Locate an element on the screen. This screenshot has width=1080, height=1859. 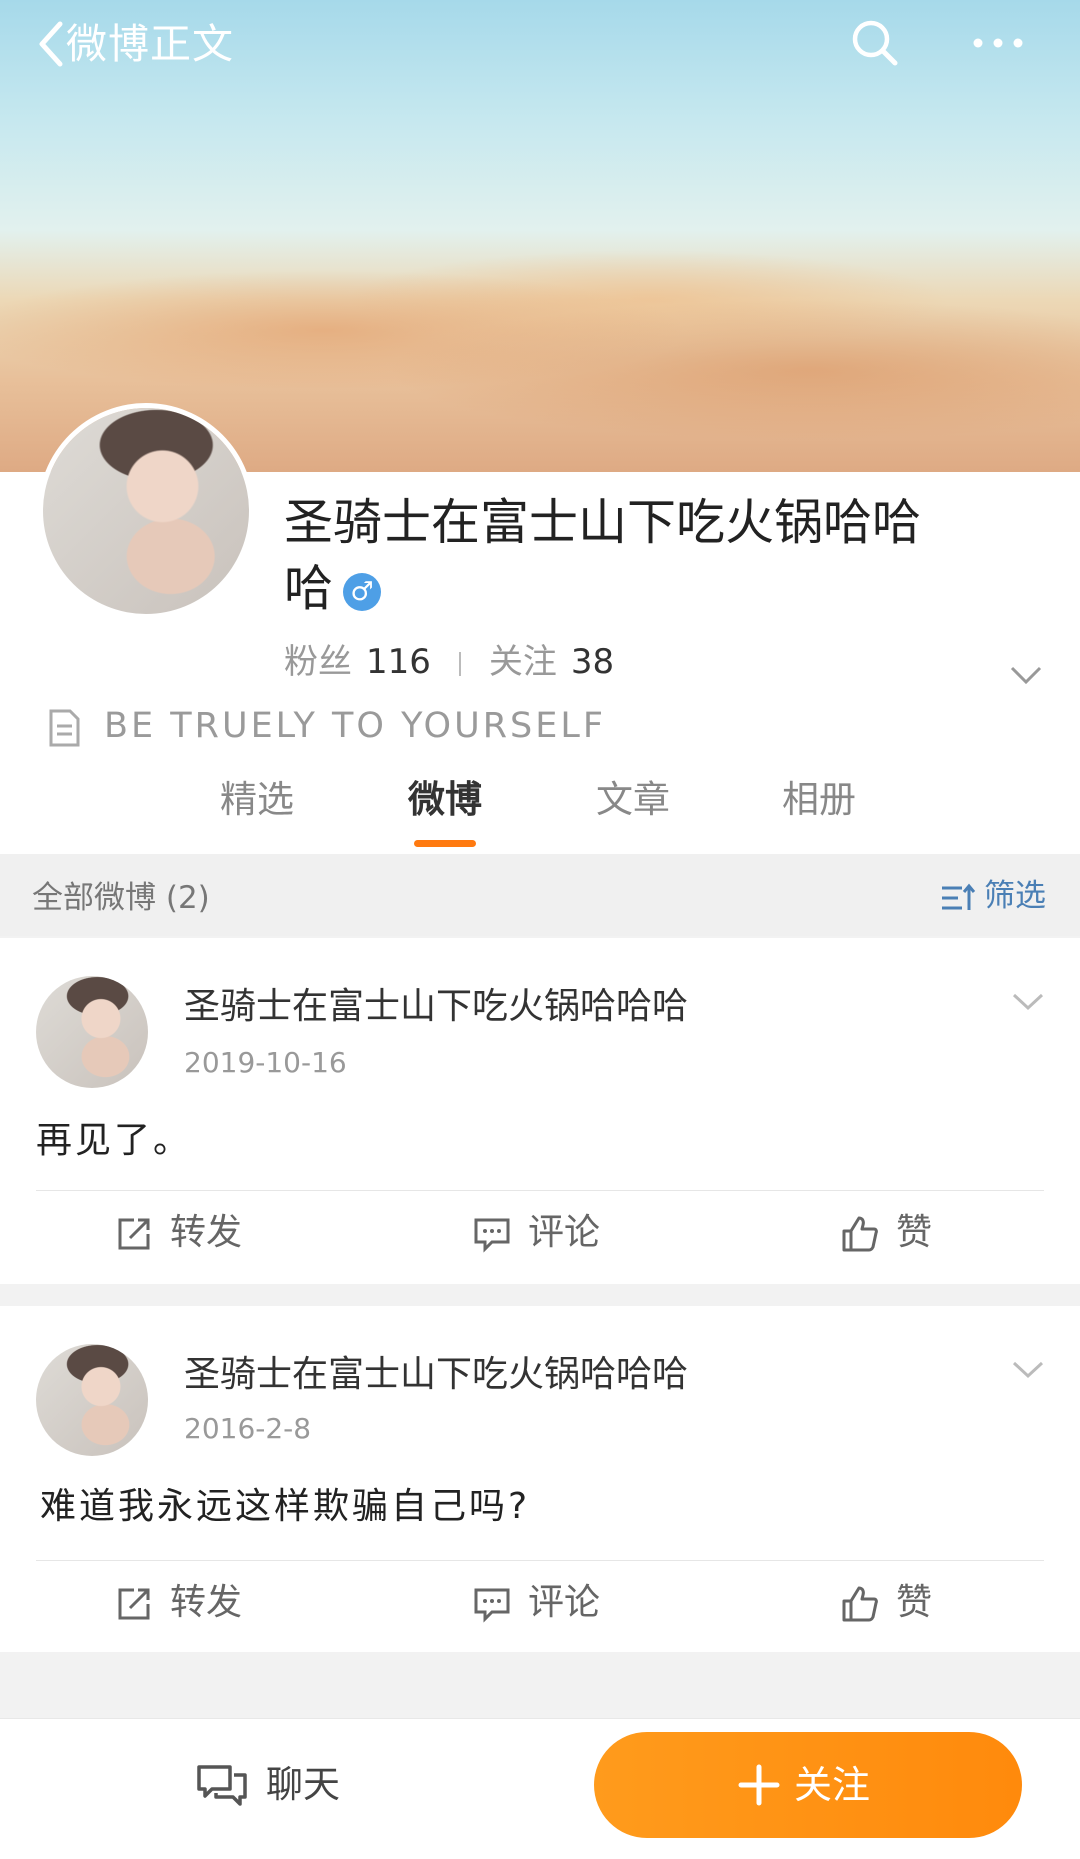
tab-featured: 精选 is located at coordinates (257, 800).